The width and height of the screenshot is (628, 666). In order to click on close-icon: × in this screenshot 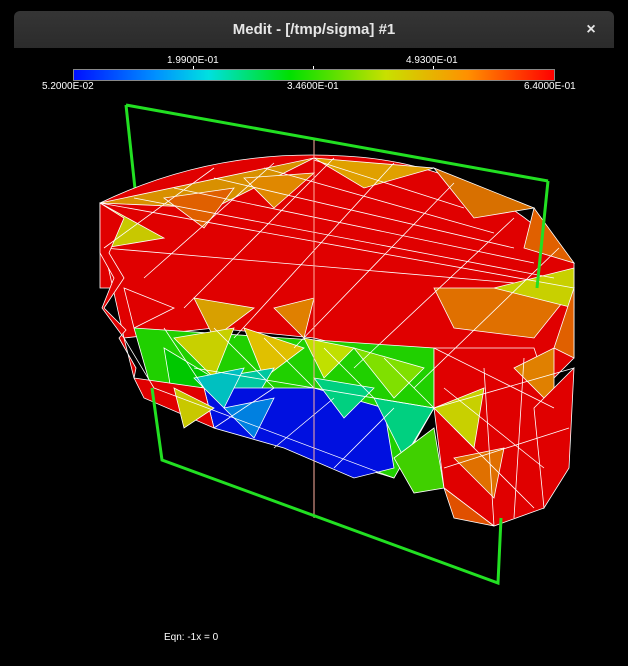, I will do `click(591, 30)`.